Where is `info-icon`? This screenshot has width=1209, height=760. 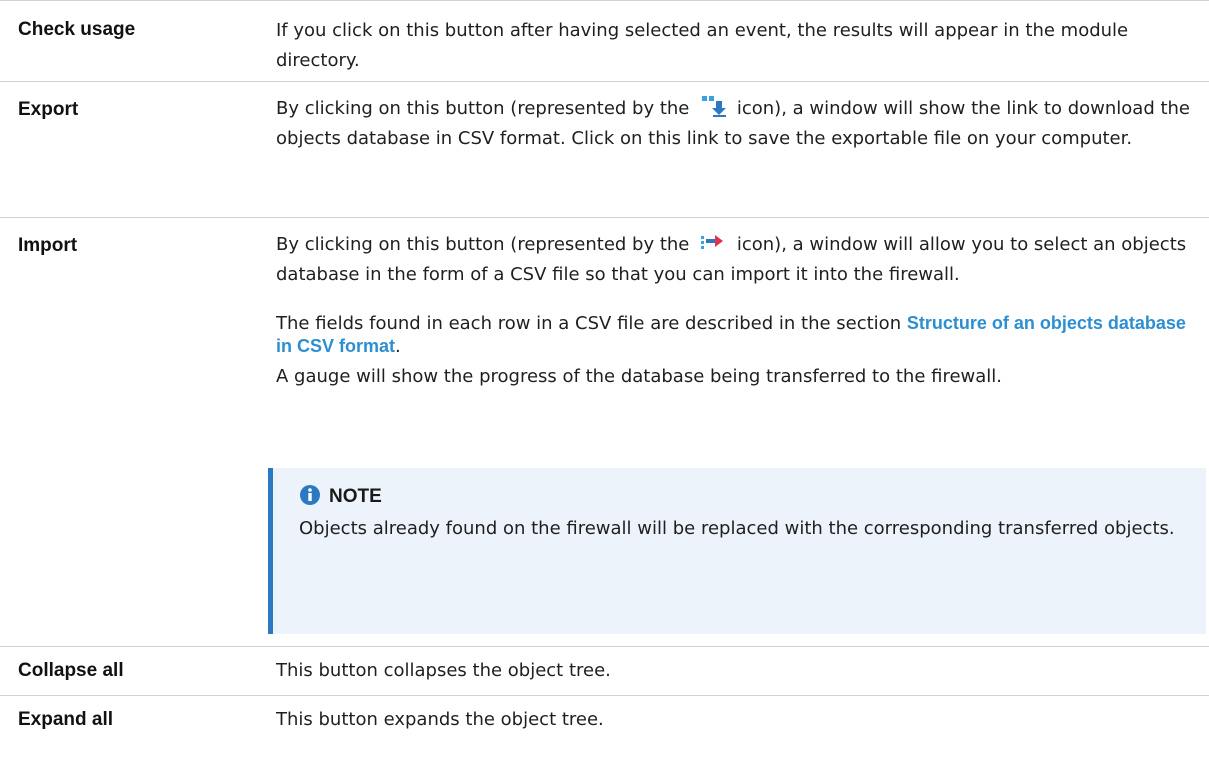
info-icon is located at coordinates (310, 495).